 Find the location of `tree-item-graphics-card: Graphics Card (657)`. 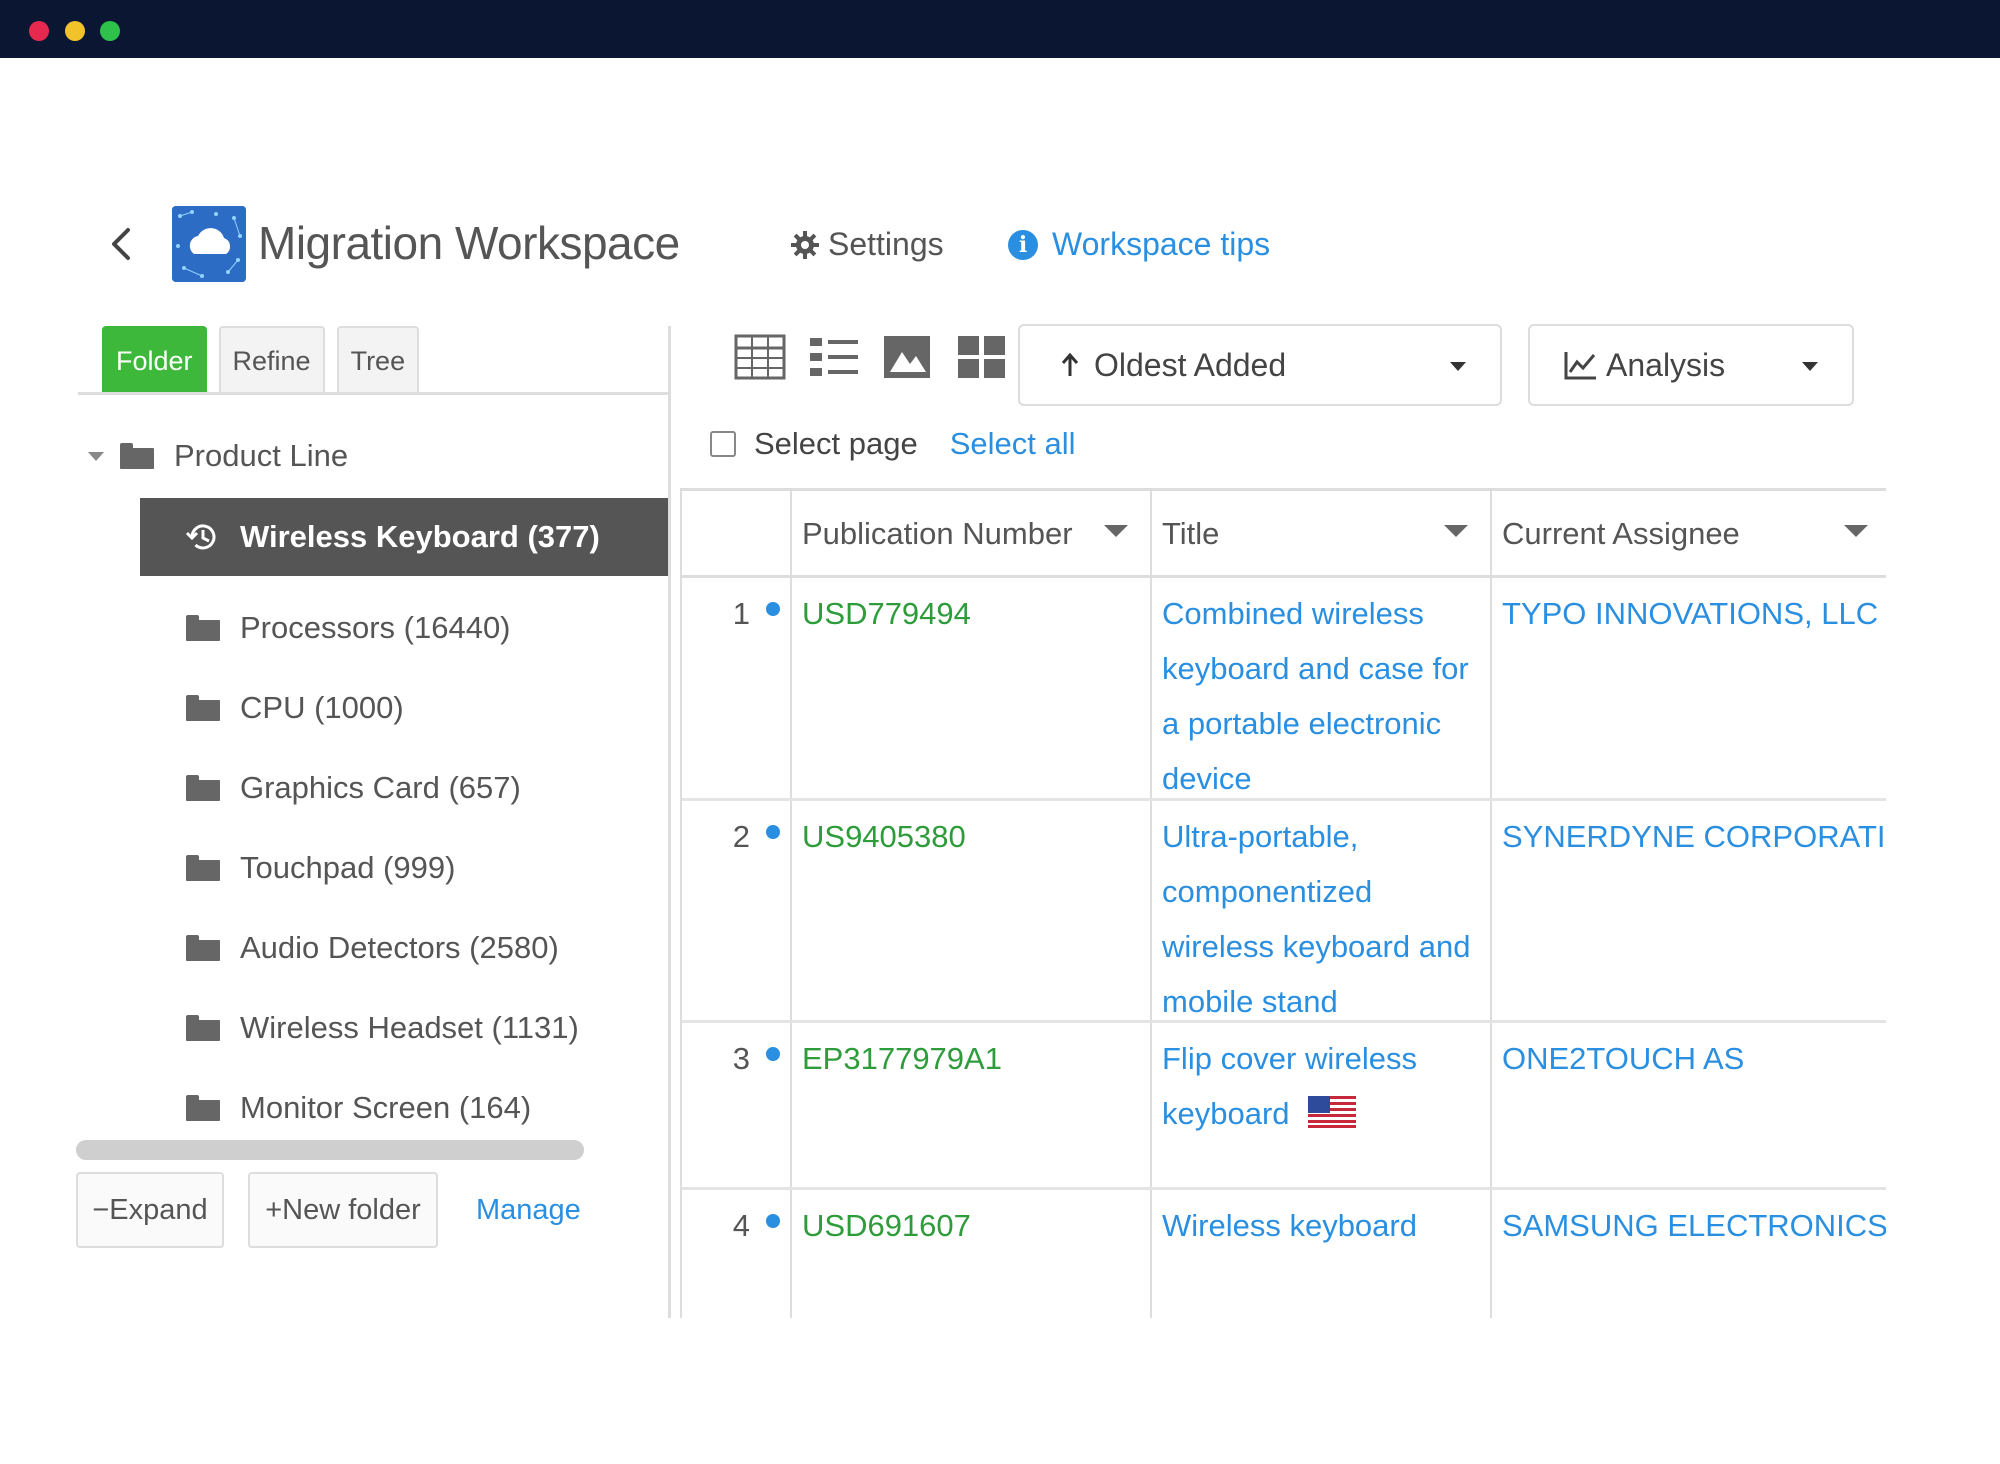

tree-item-graphics-card: Graphics Card (657) is located at coordinates (382, 788).